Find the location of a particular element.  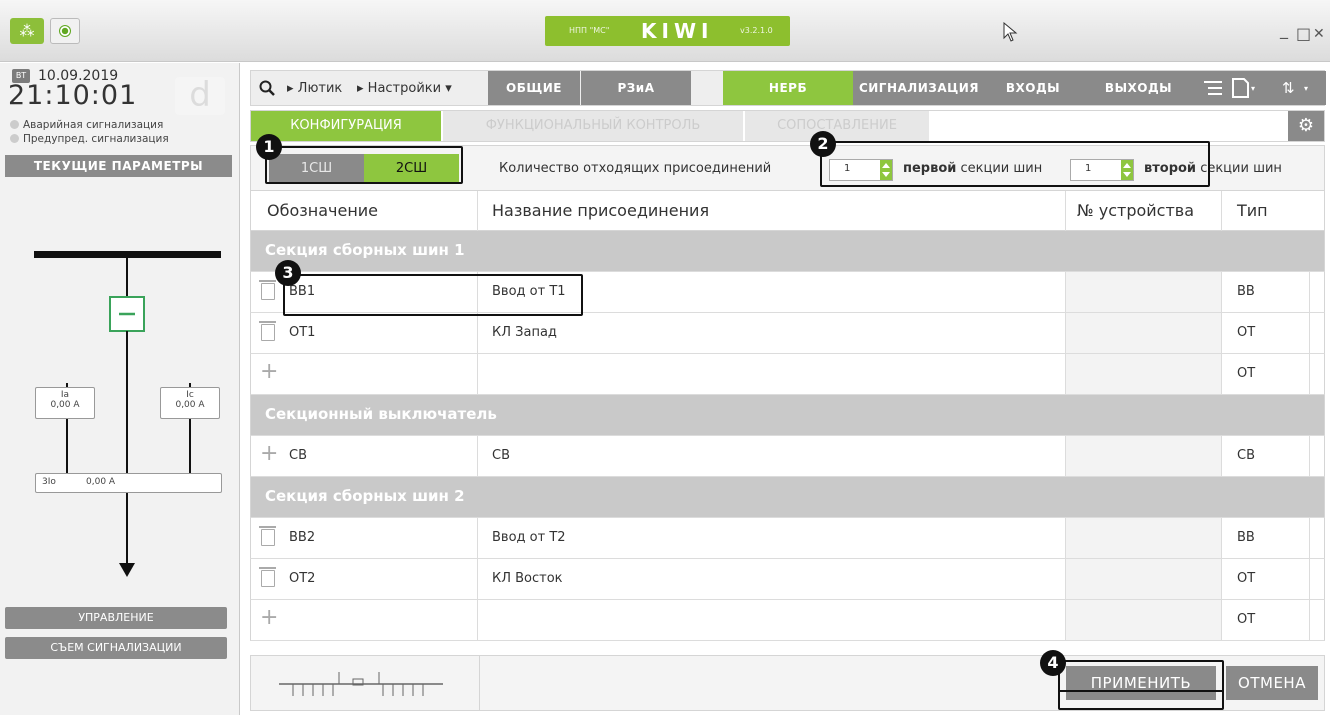

breadcrumb-device: ▸ Лютик is located at coordinates (314, 88).